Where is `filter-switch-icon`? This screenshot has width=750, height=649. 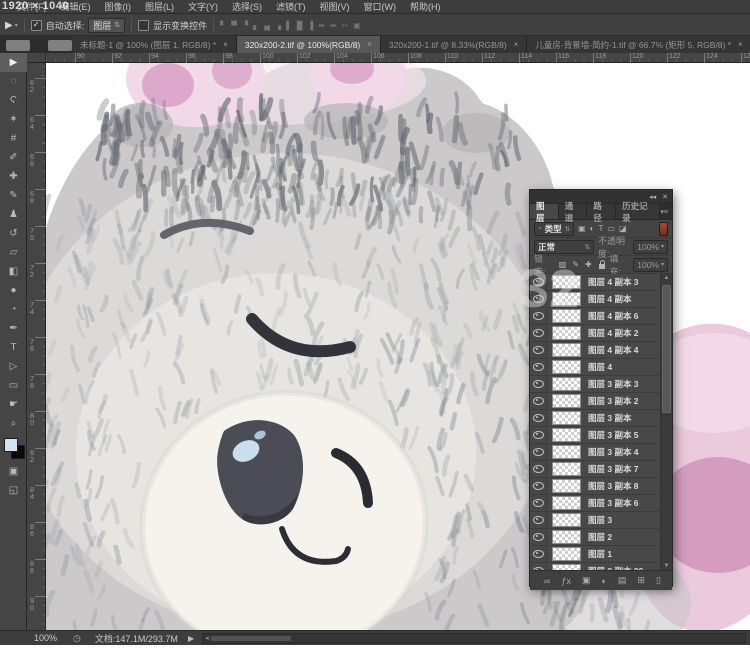 filter-switch-icon is located at coordinates (663, 228).